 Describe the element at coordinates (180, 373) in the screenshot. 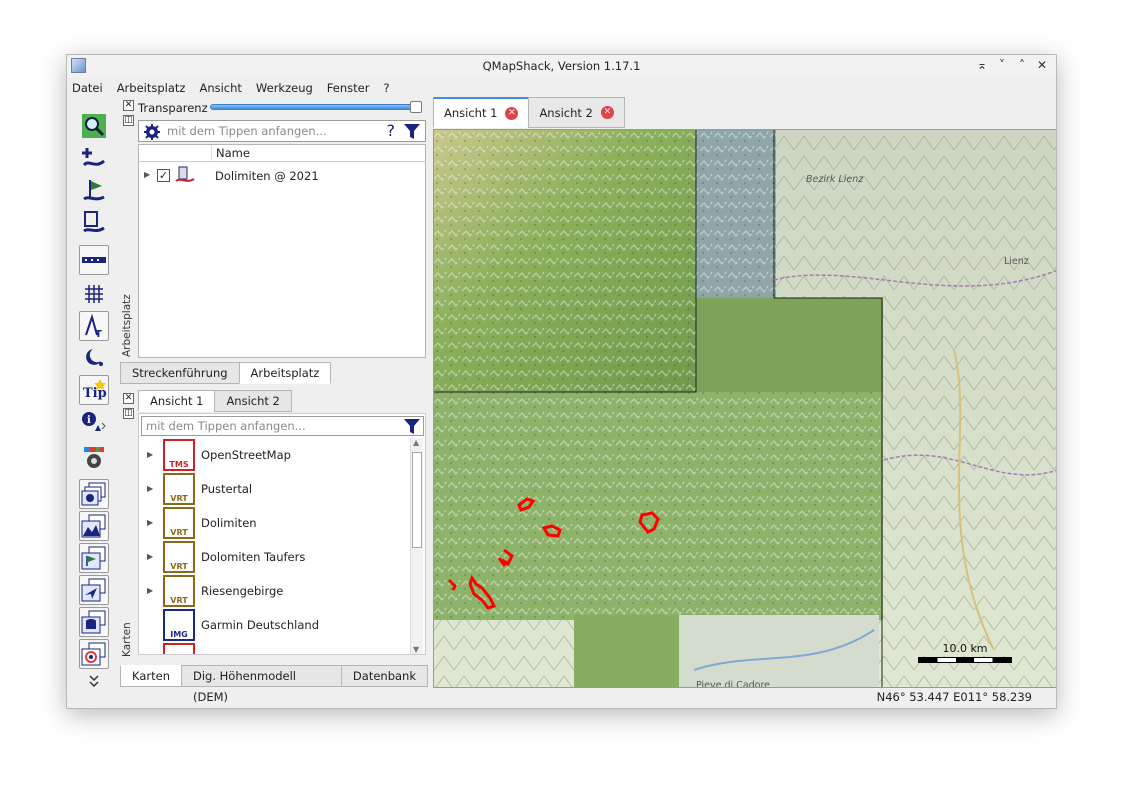

I see `tab-streckenfuehrung: Streckenführung` at that location.